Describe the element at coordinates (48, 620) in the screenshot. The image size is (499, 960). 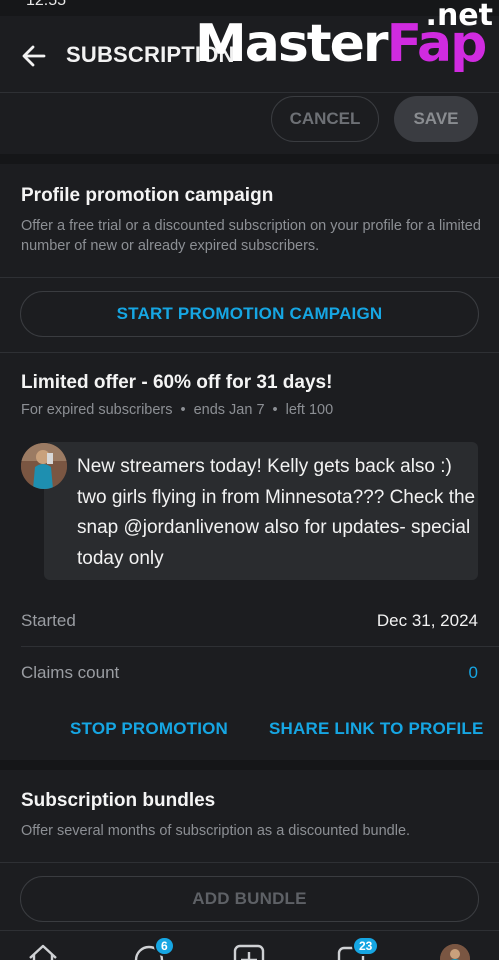
I see `started-label: Started` at that location.